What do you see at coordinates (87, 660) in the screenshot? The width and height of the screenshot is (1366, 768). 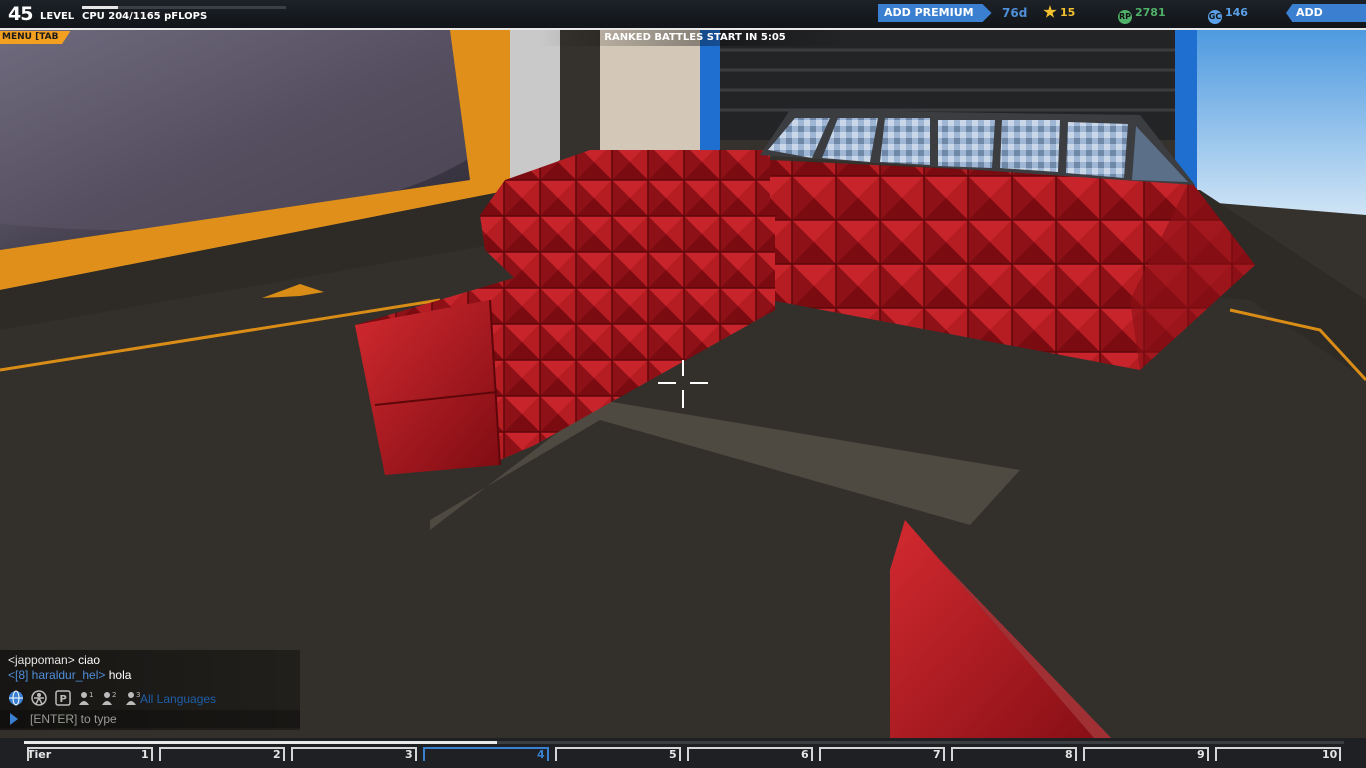 I see `chat-text: ciao` at bounding box center [87, 660].